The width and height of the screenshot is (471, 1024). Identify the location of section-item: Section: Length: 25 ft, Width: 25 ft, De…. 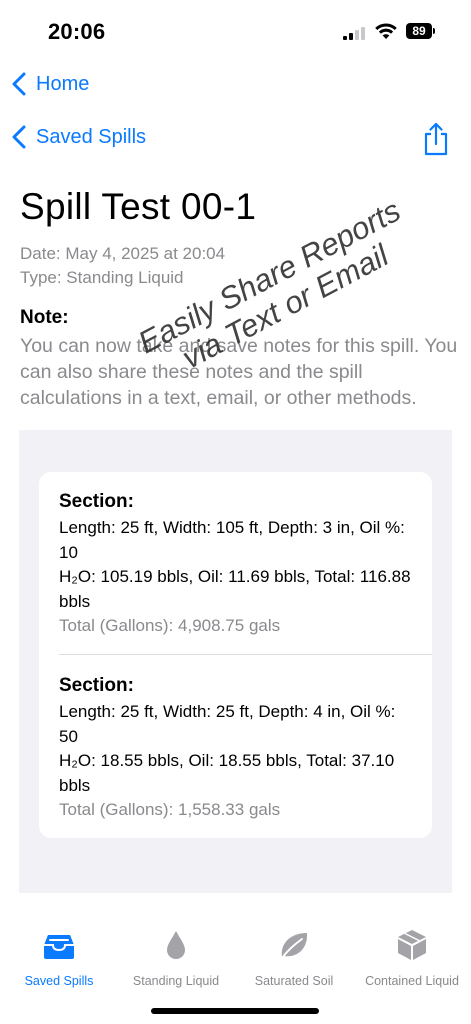
(239, 748).